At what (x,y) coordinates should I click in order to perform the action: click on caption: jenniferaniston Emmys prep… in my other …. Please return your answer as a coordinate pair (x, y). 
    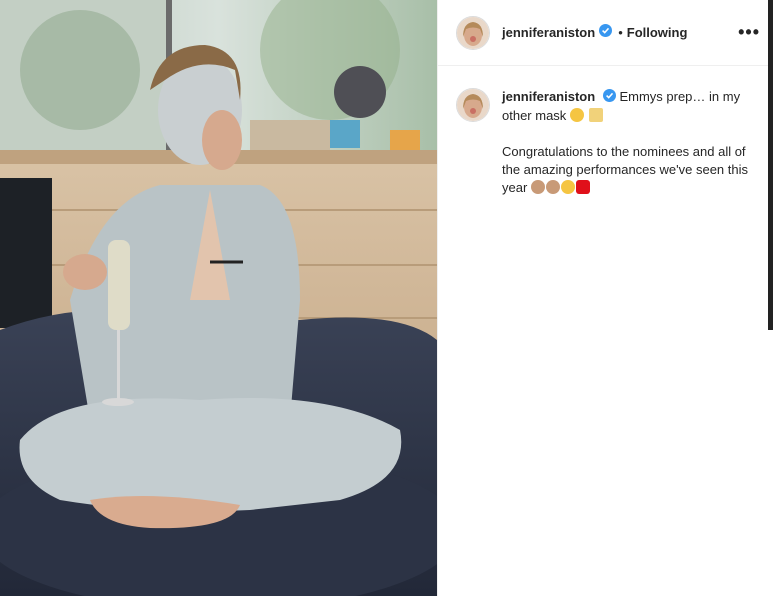
    Looking at the image, I should click on (605, 131).